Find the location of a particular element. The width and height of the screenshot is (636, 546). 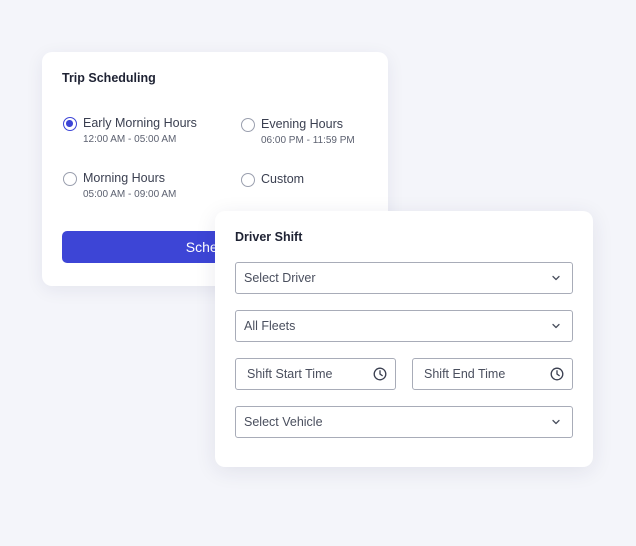

select-vehicle-dropdown: Select Vehicle is located at coordinates (404, 422).